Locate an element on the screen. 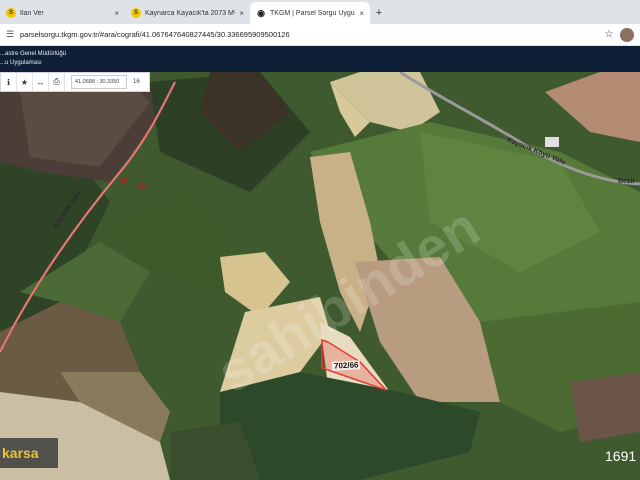 Image resolution: width=640 pixels, height=480 pixels. map-pin-icon: ◉ is located at coordinates (261, 12).